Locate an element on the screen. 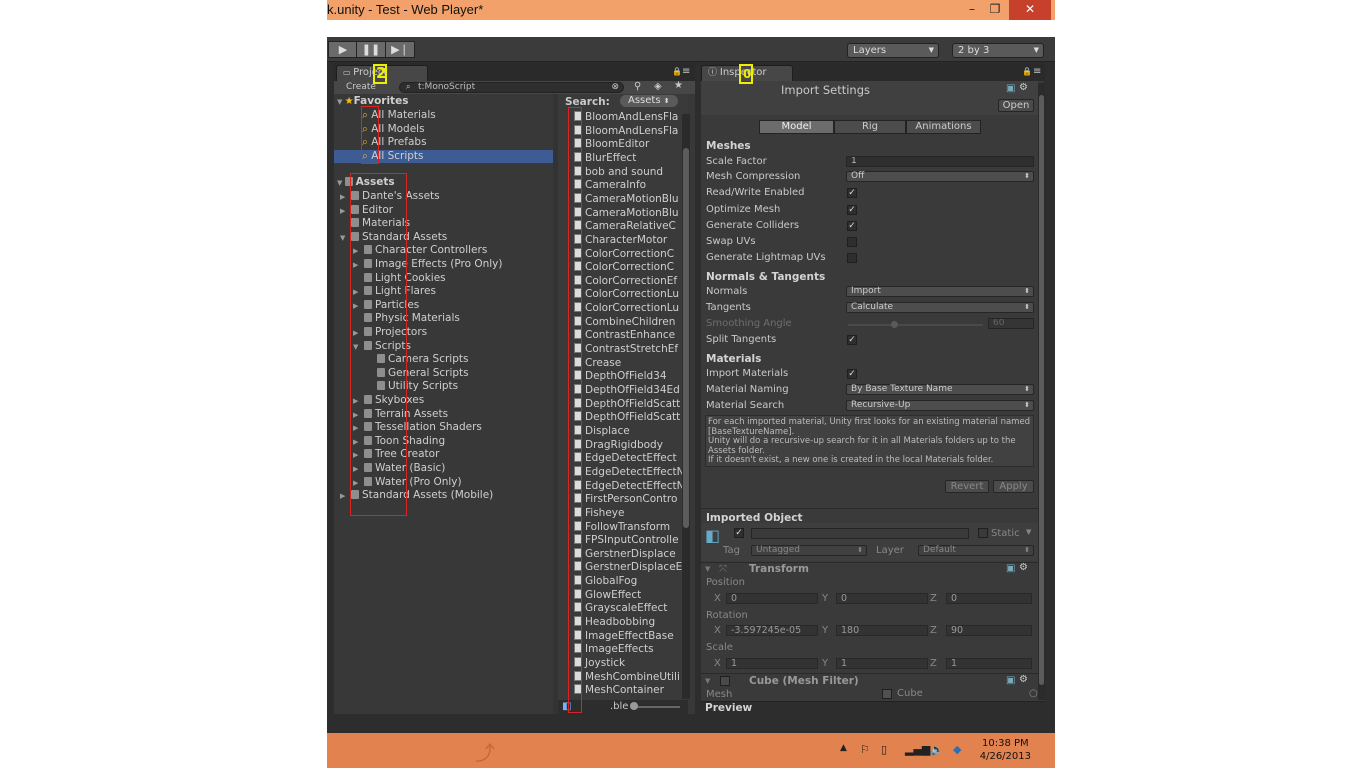  tree-folder-item: ▶ Tessellation Shaders is located at coordinates (417, 428).